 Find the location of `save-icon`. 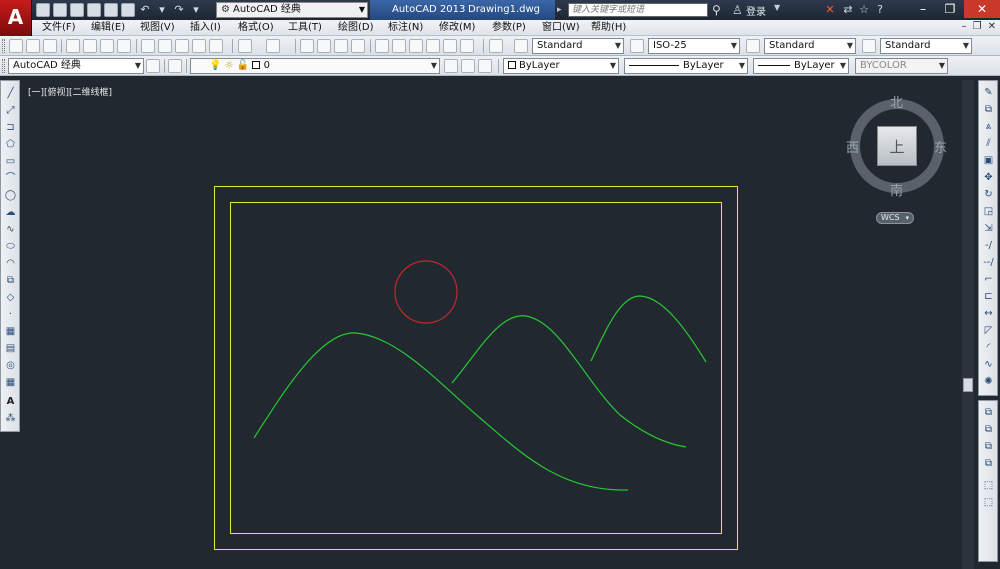

save-icon is located at coordinates (50, 46).